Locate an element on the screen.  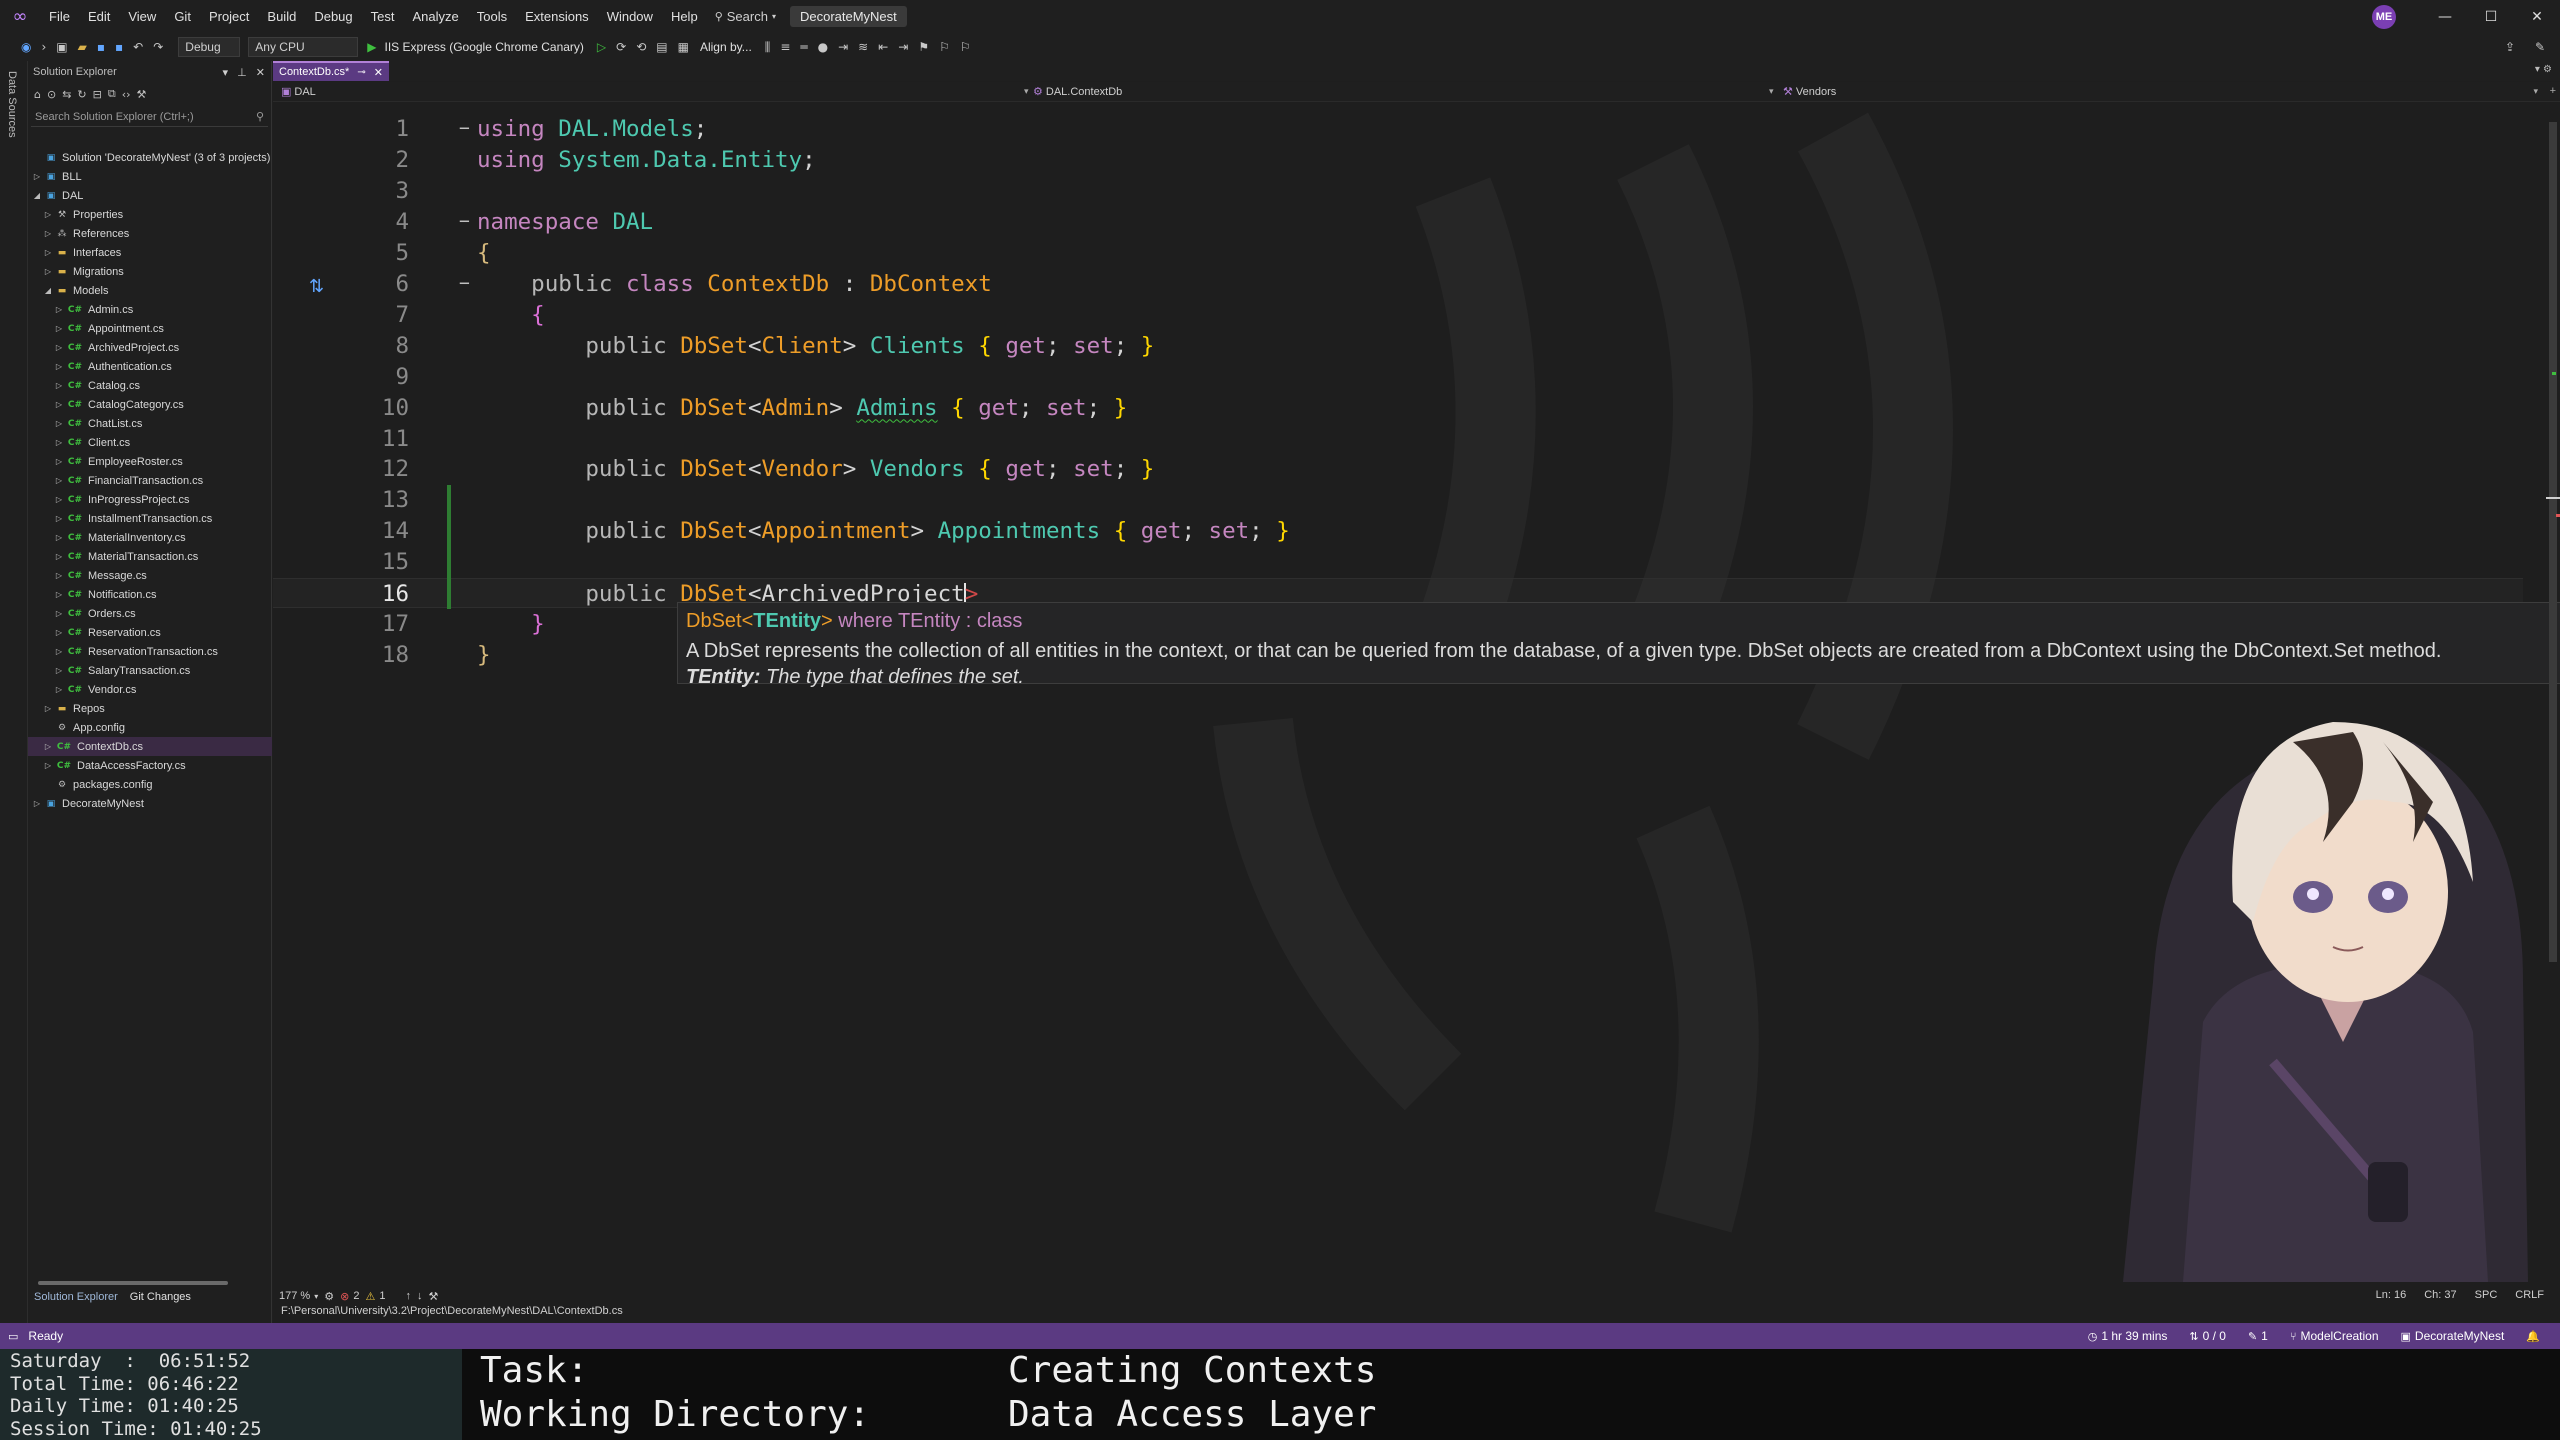
home-icon: ⌂ is located at coordinates (37, 94).